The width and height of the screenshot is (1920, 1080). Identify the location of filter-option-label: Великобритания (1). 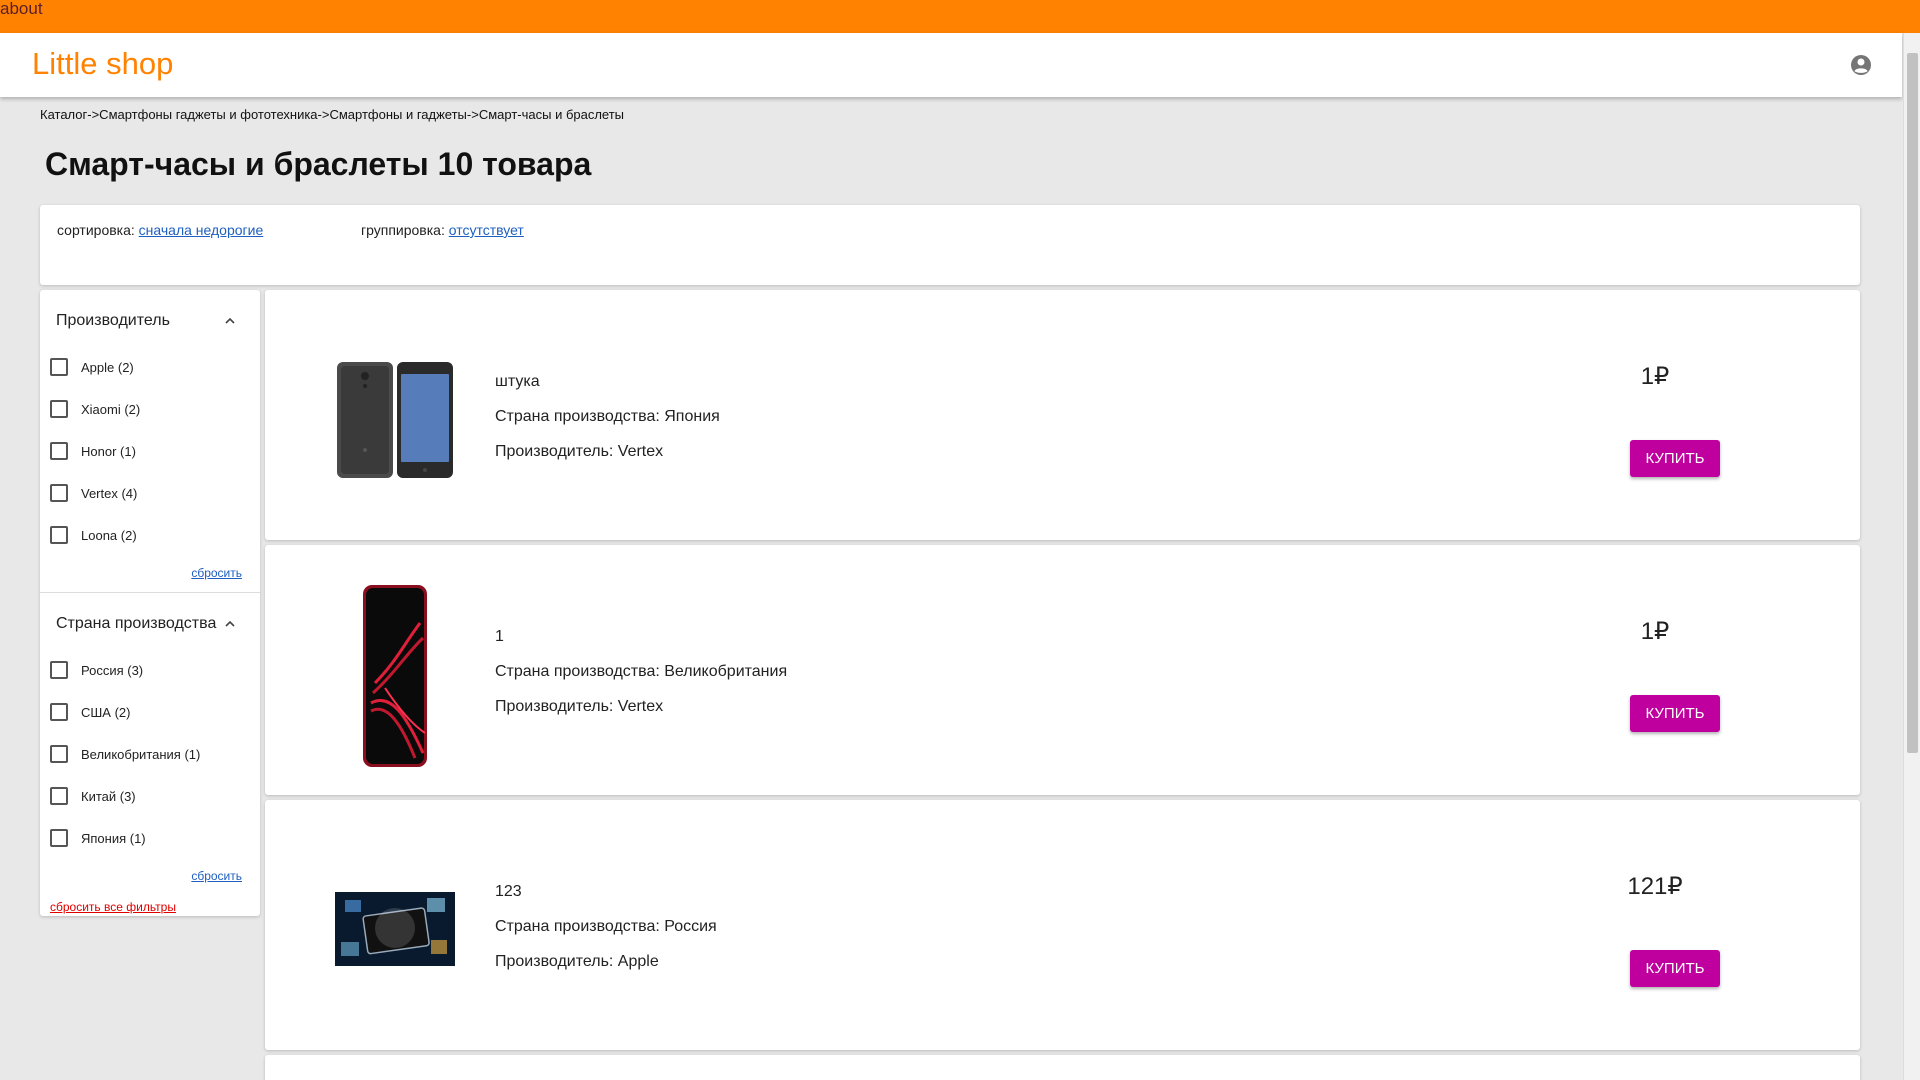
(141, 754).